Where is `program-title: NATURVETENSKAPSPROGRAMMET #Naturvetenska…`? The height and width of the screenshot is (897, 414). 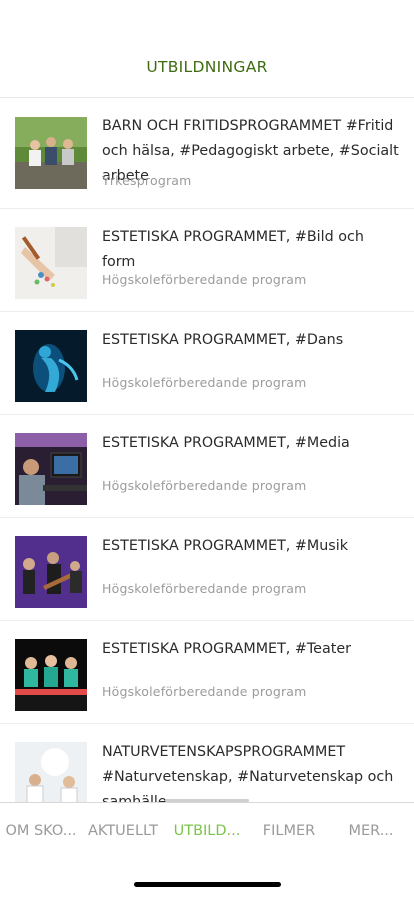 program-title: NATURVETENSKAPSPROGRAMMET #Naturvetenska… is located at coordinates (248, 773).